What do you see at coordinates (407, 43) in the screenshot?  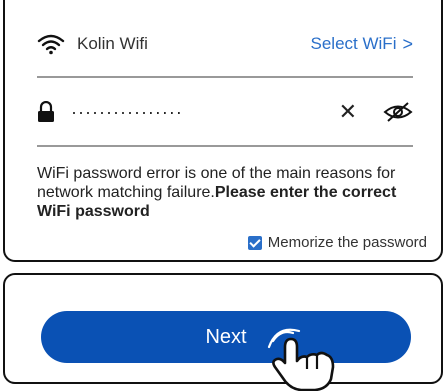 I see `chevron-right-icon: >` at bounding box center [407, 43].